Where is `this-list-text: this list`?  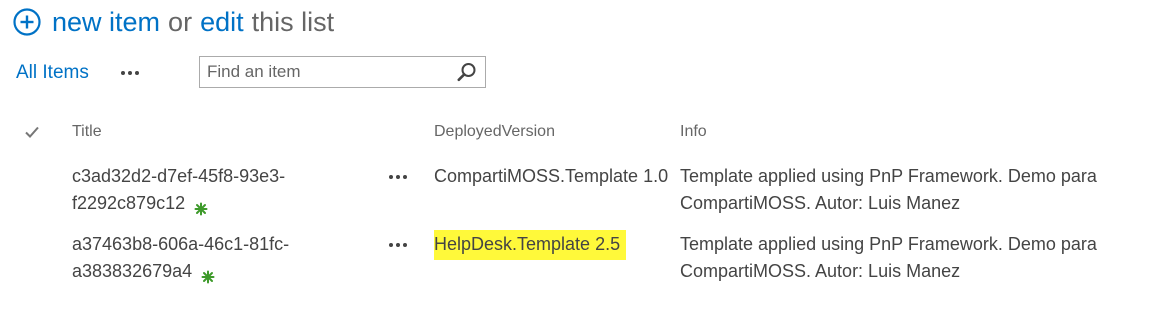
this-list-text: this list is located at coordinates (293, 22).